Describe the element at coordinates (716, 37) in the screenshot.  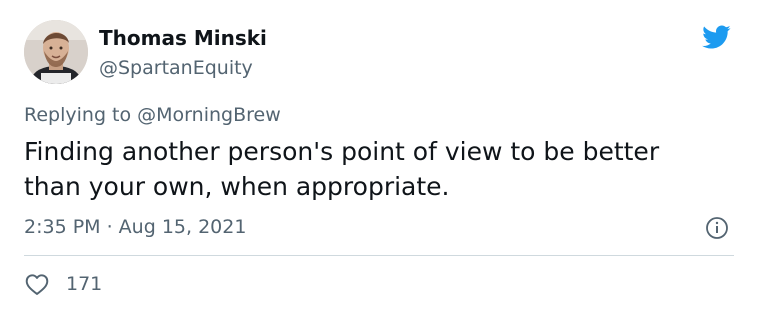
I see `twitter-bird-icon` at that location.